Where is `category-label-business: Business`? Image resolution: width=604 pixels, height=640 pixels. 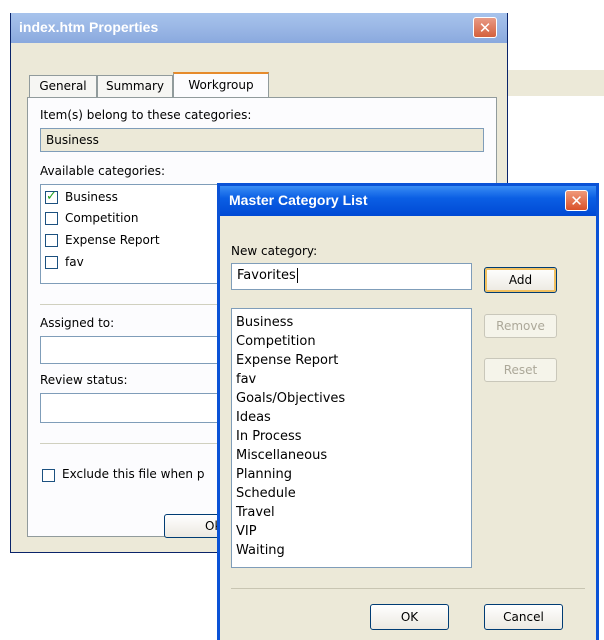
category-label-business: Business is located at coordinates (91, 197).